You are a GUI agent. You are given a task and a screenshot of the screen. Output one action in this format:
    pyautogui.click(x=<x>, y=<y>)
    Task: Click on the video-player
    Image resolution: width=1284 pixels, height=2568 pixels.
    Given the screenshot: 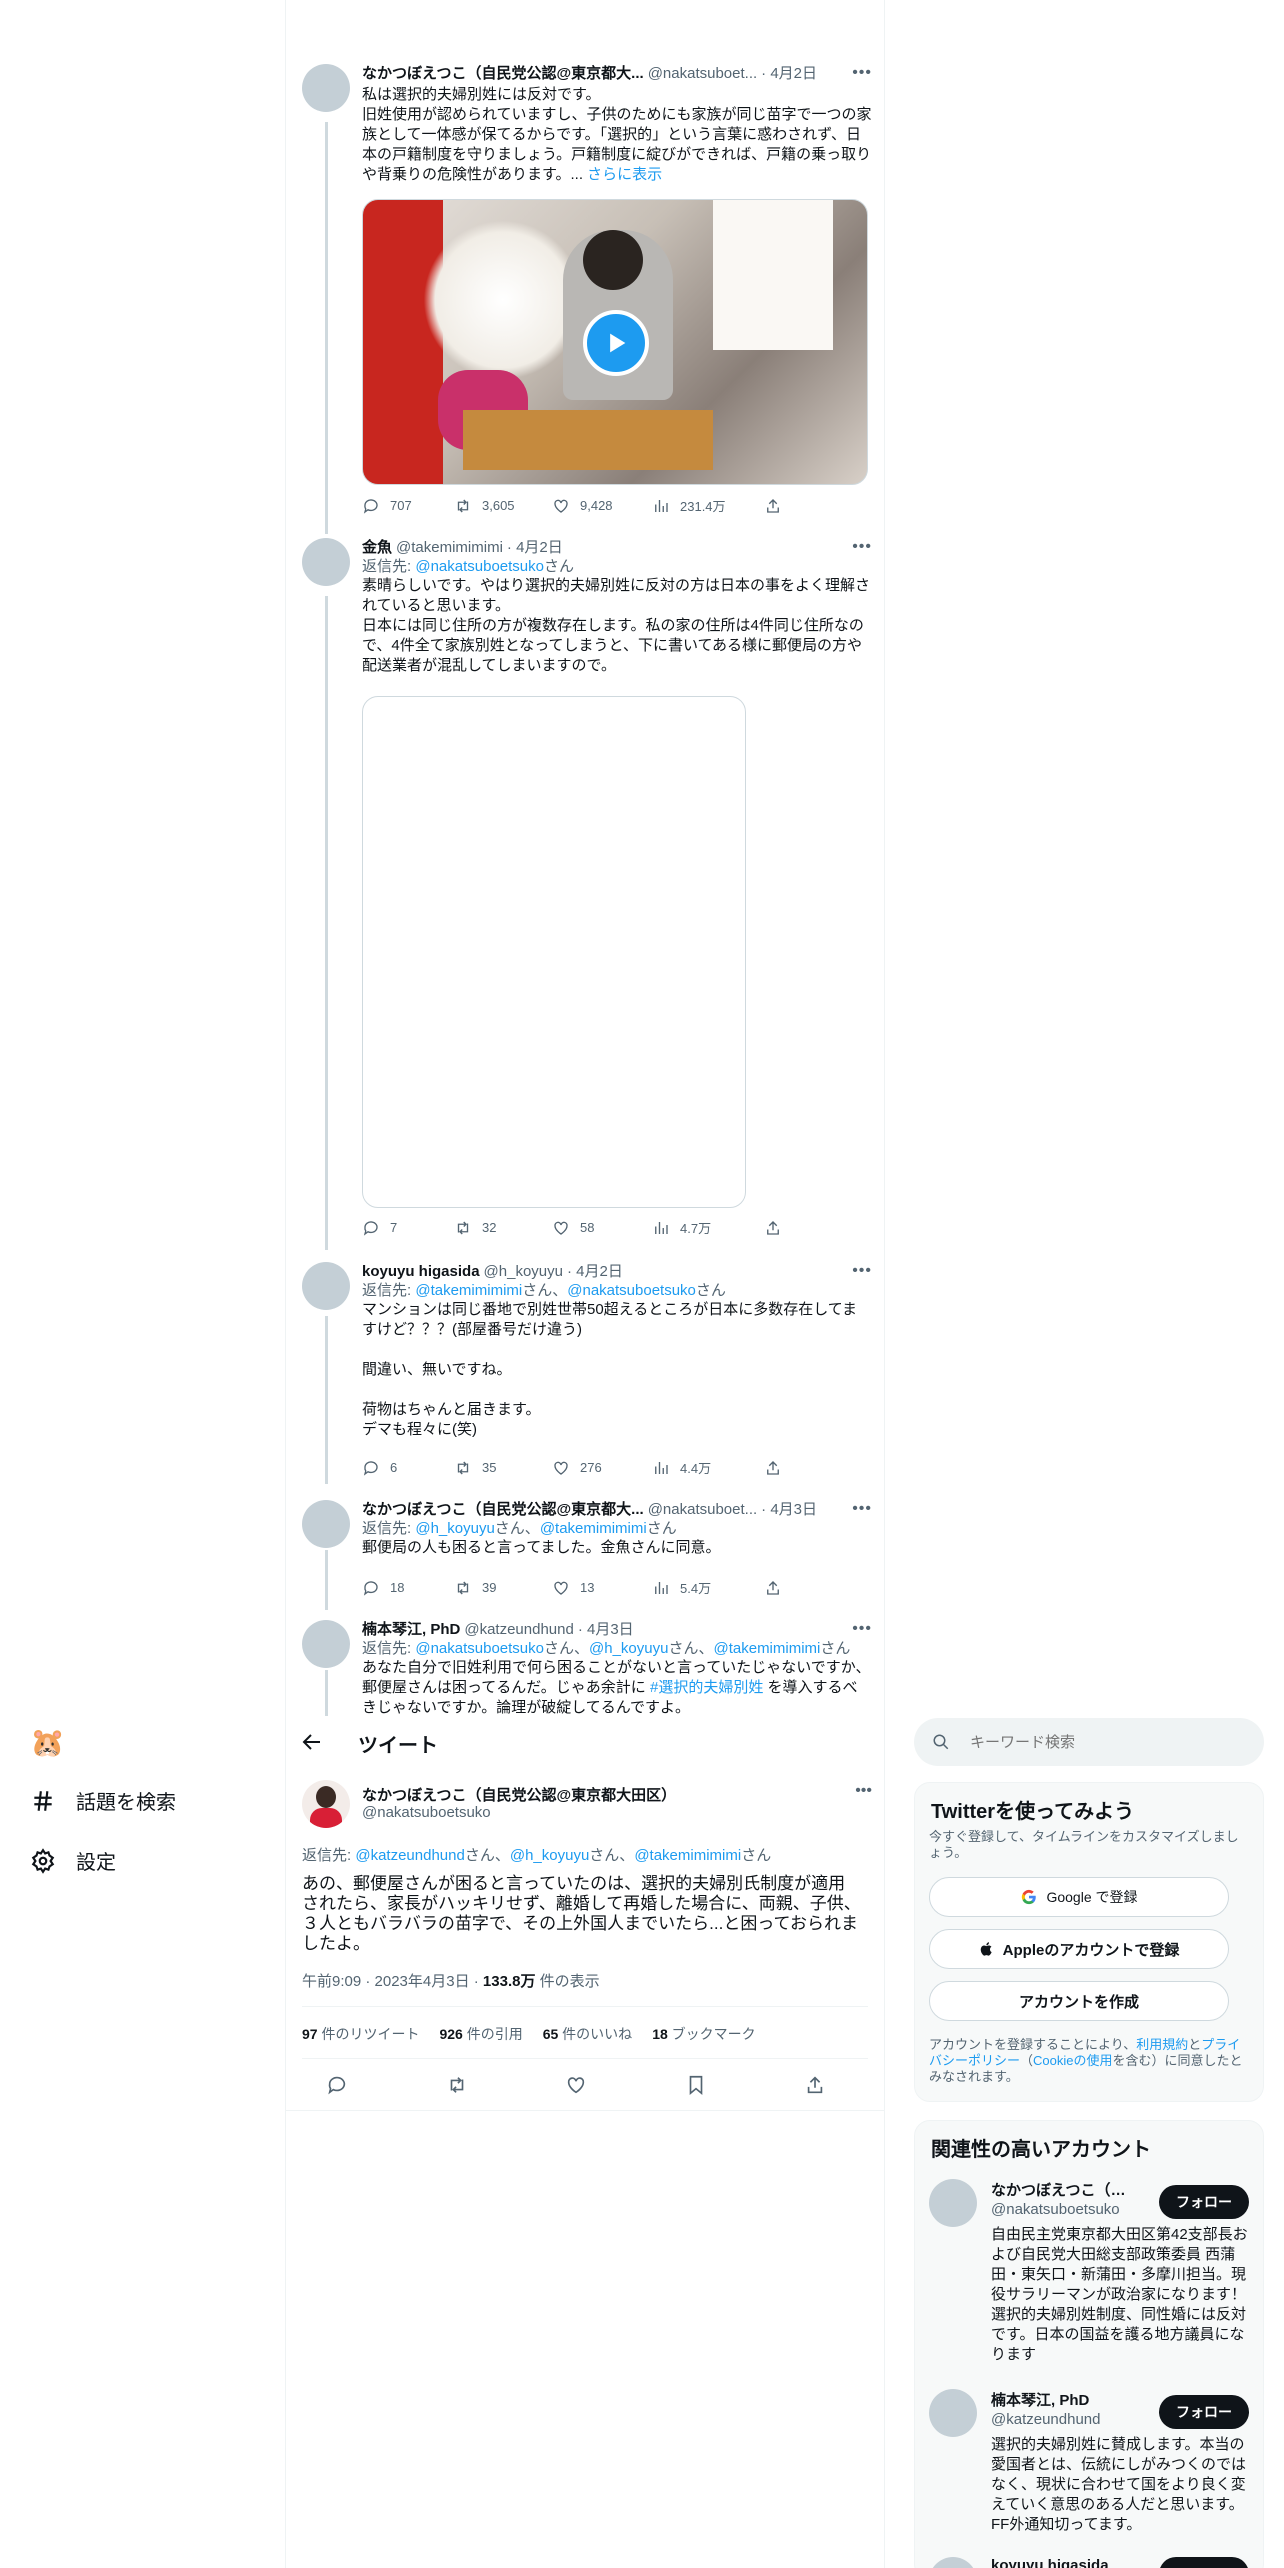 What is the action you would take?
    pyautogui.click(x=615, y=342)
    